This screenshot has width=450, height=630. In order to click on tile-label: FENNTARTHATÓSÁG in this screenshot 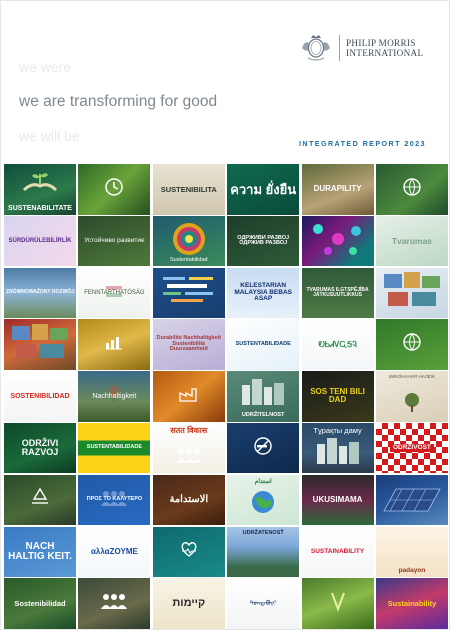, I will do `click(114, 292)`.